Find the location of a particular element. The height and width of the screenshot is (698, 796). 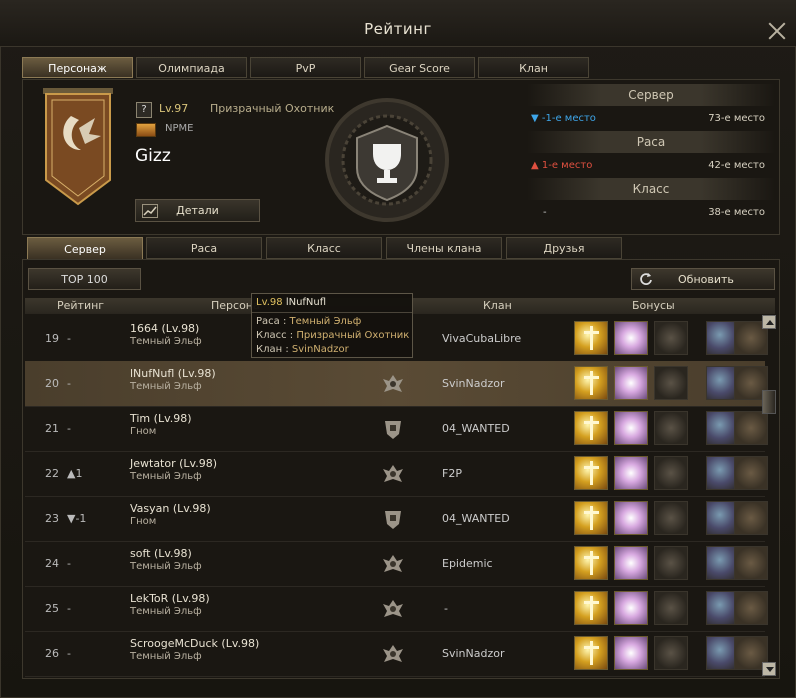

row-name: lNufNufl (Lv.98) is located at coordinates (173, 373).